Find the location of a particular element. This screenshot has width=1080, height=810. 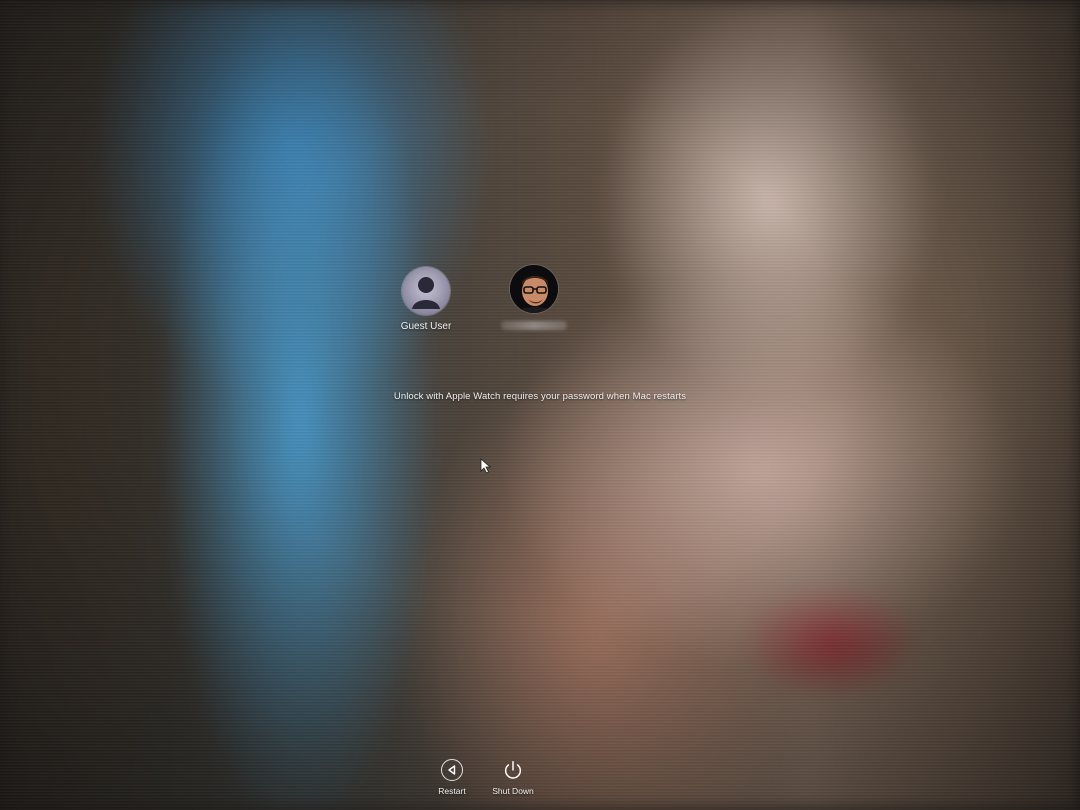

shutdown-button: Shut Down is located at coordinates (513, 777).